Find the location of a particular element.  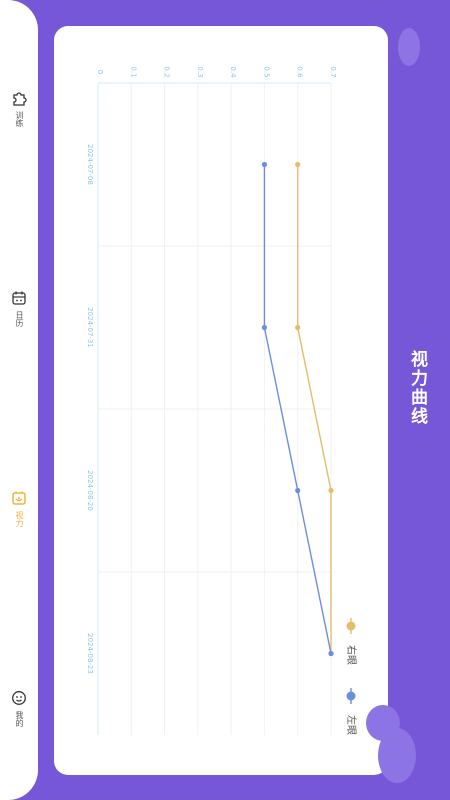

tab-label-vision: 视力 is located at coordinates (19, 519).